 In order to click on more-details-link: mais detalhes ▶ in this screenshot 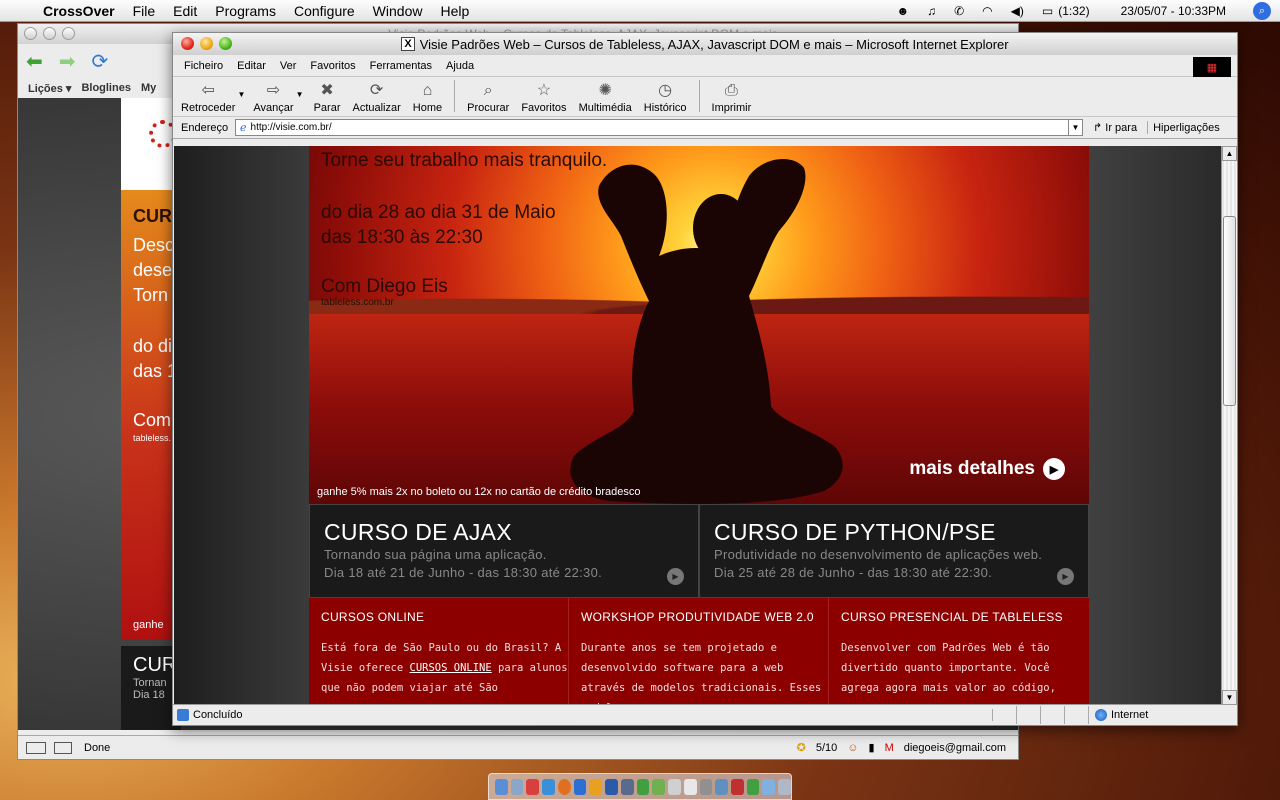, I will do `click(987, 469)`.